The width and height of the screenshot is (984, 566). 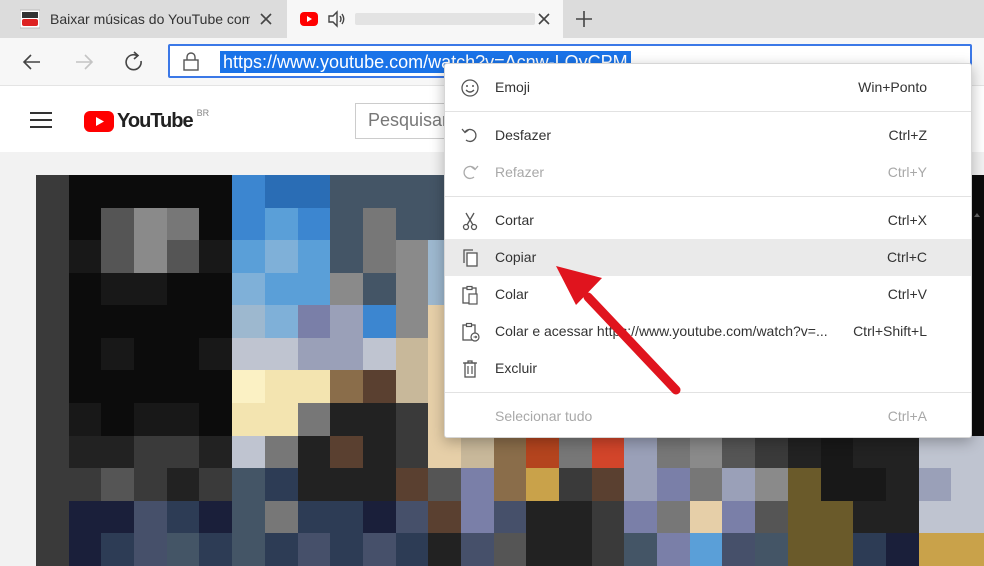 I want to click on speaker-icon, so click(x=337, y=19).